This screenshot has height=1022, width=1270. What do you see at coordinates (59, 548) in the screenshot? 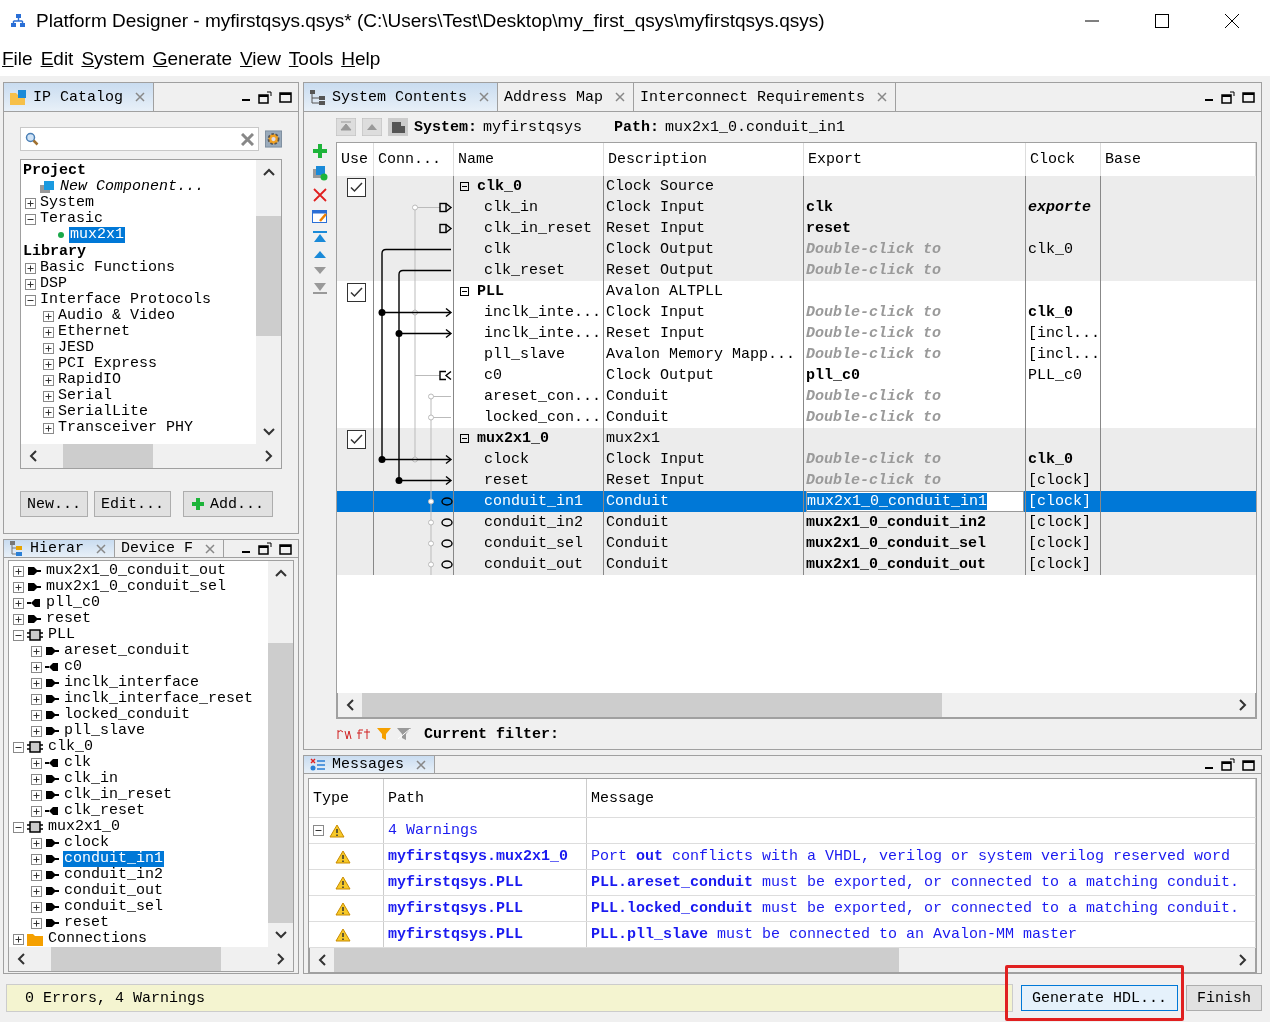
I see `panel-tab: Hierar` at bounding box center [59, 548].